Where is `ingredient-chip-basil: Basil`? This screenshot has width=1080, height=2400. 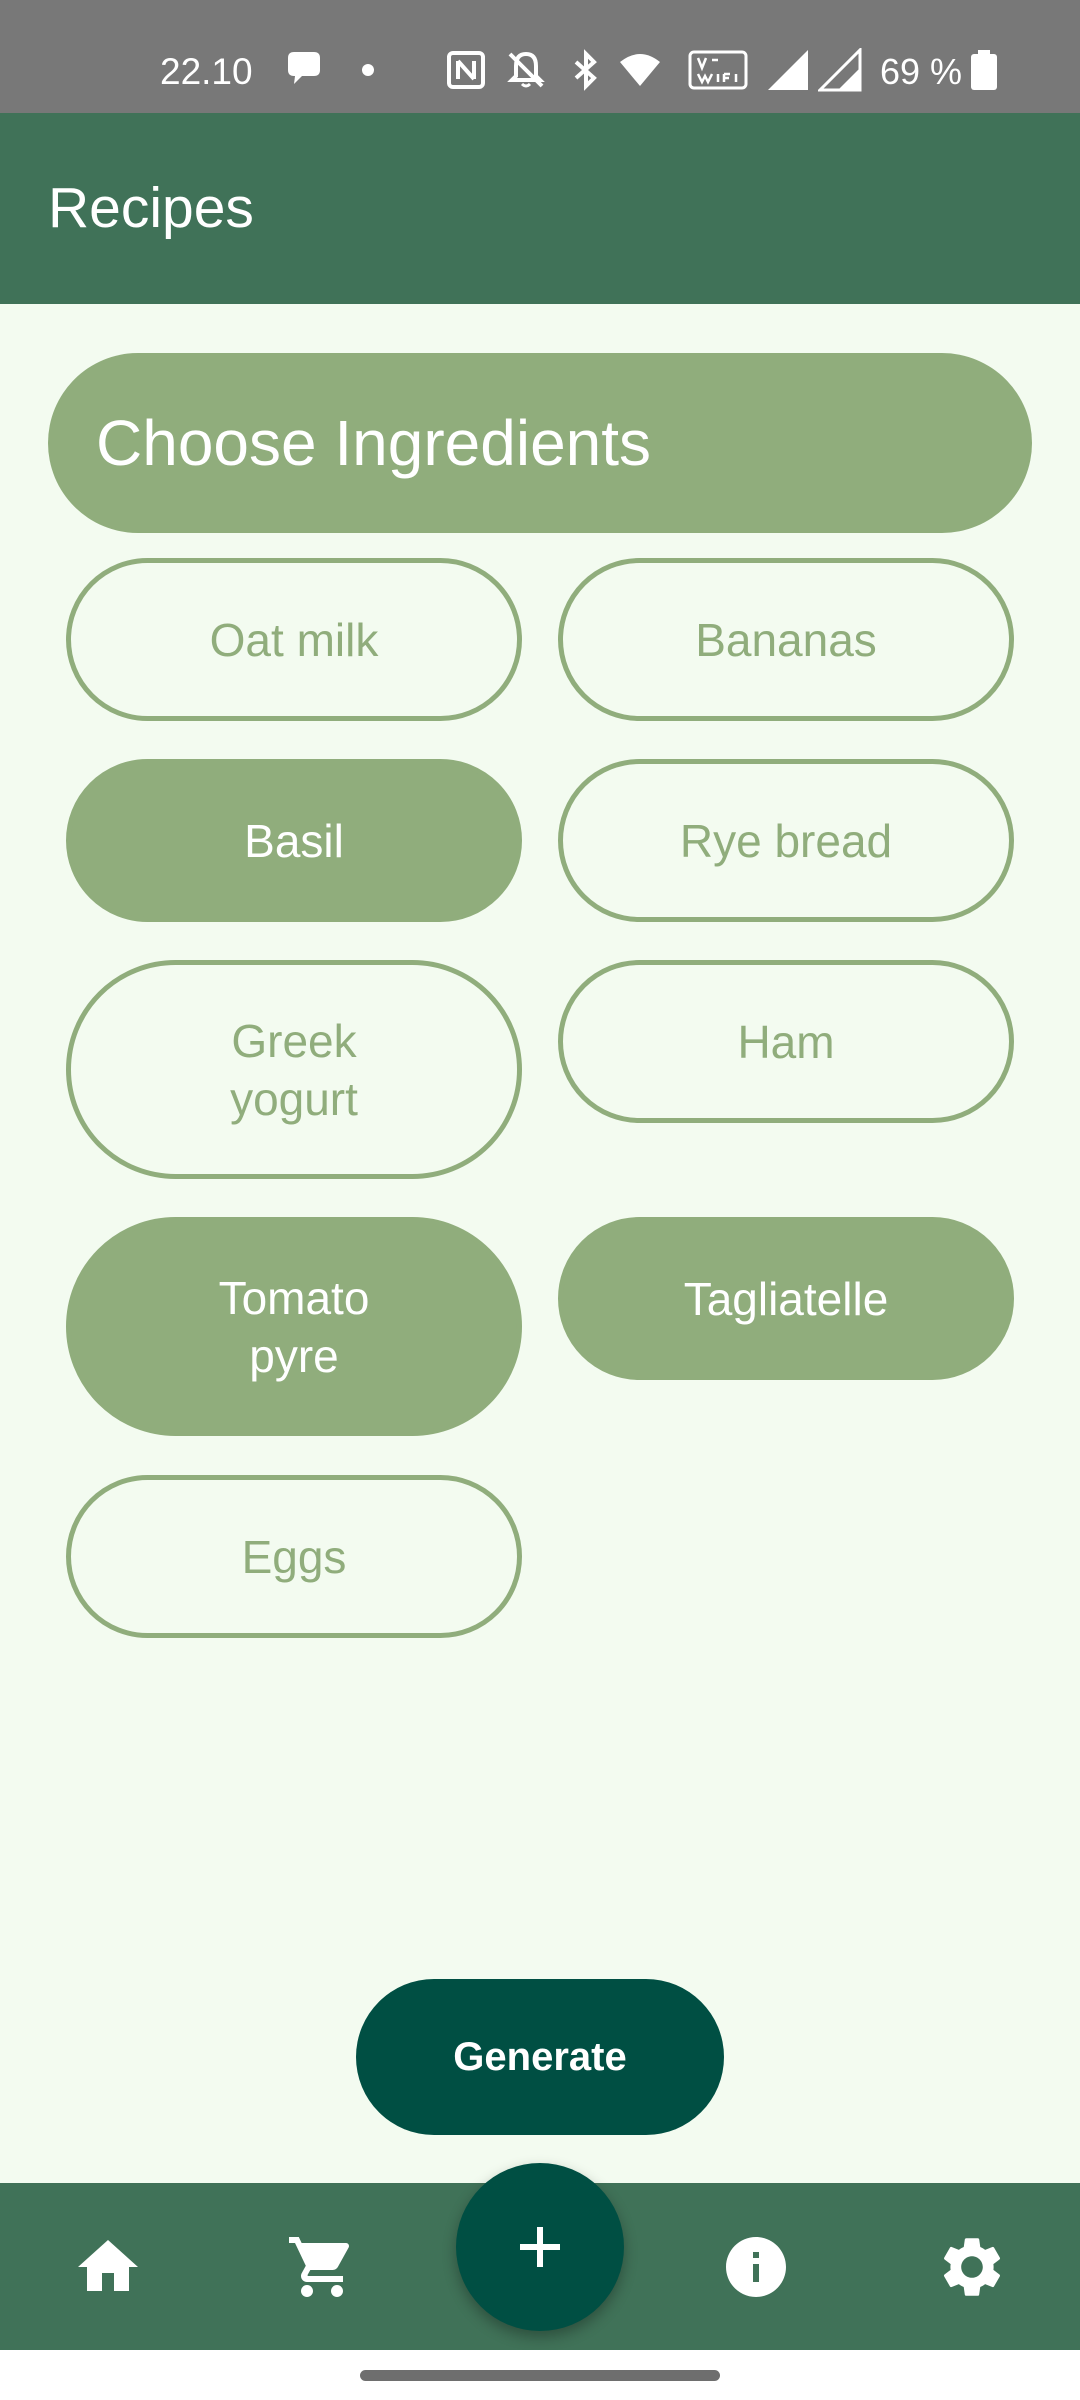 ingredient-chip-basil: Basil is located at coordinates (294, 840).